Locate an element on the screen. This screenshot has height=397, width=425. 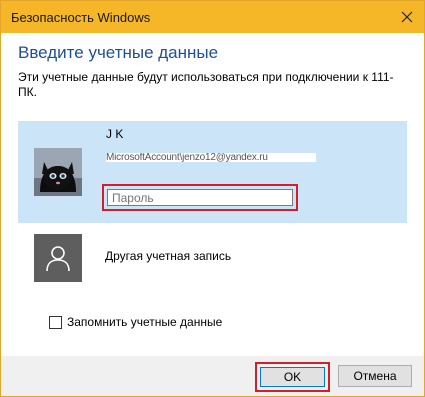
ok-highlight-frame: OK is located at coordinates (292, 377).